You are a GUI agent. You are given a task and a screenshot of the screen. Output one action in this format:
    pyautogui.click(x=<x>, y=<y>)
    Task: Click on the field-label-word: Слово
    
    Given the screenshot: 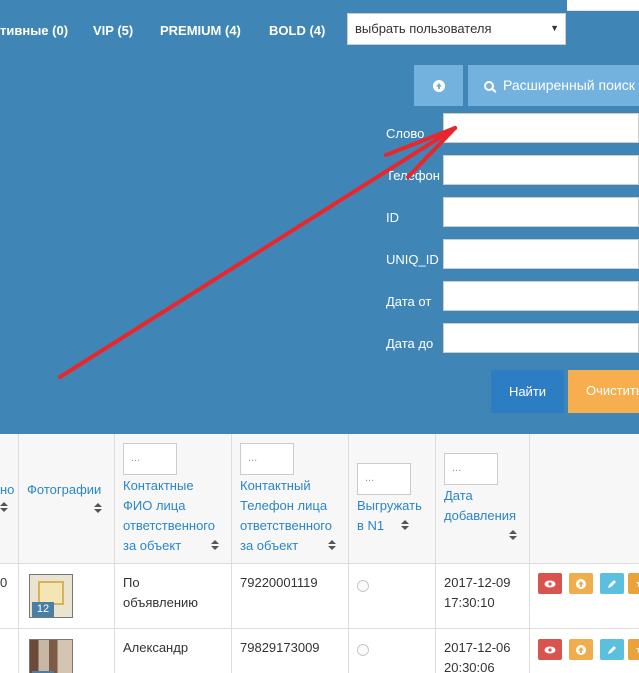 What is the action you would take?
    pyautogui.click(x=405, y=133)
    